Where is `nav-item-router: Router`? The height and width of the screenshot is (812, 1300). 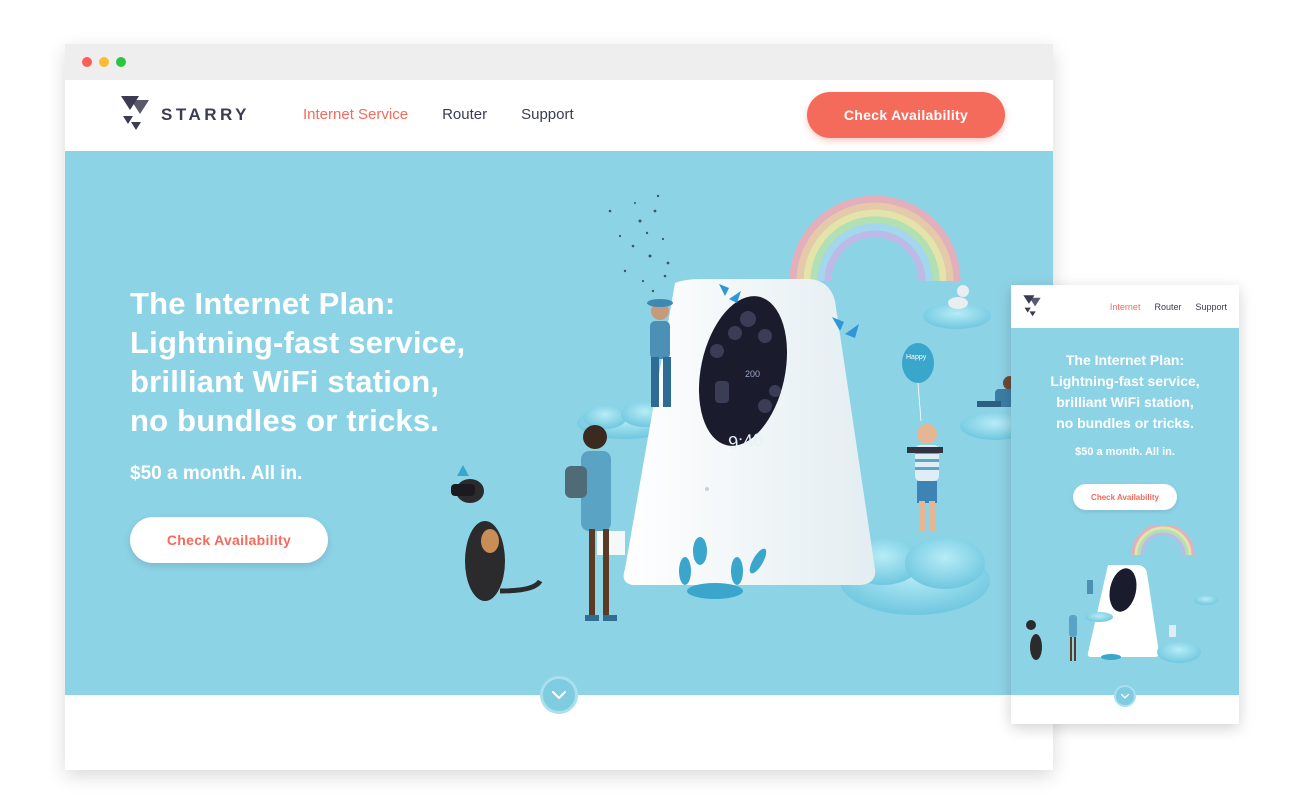 nav-item-router: Router is located at coordinates (464, 114).